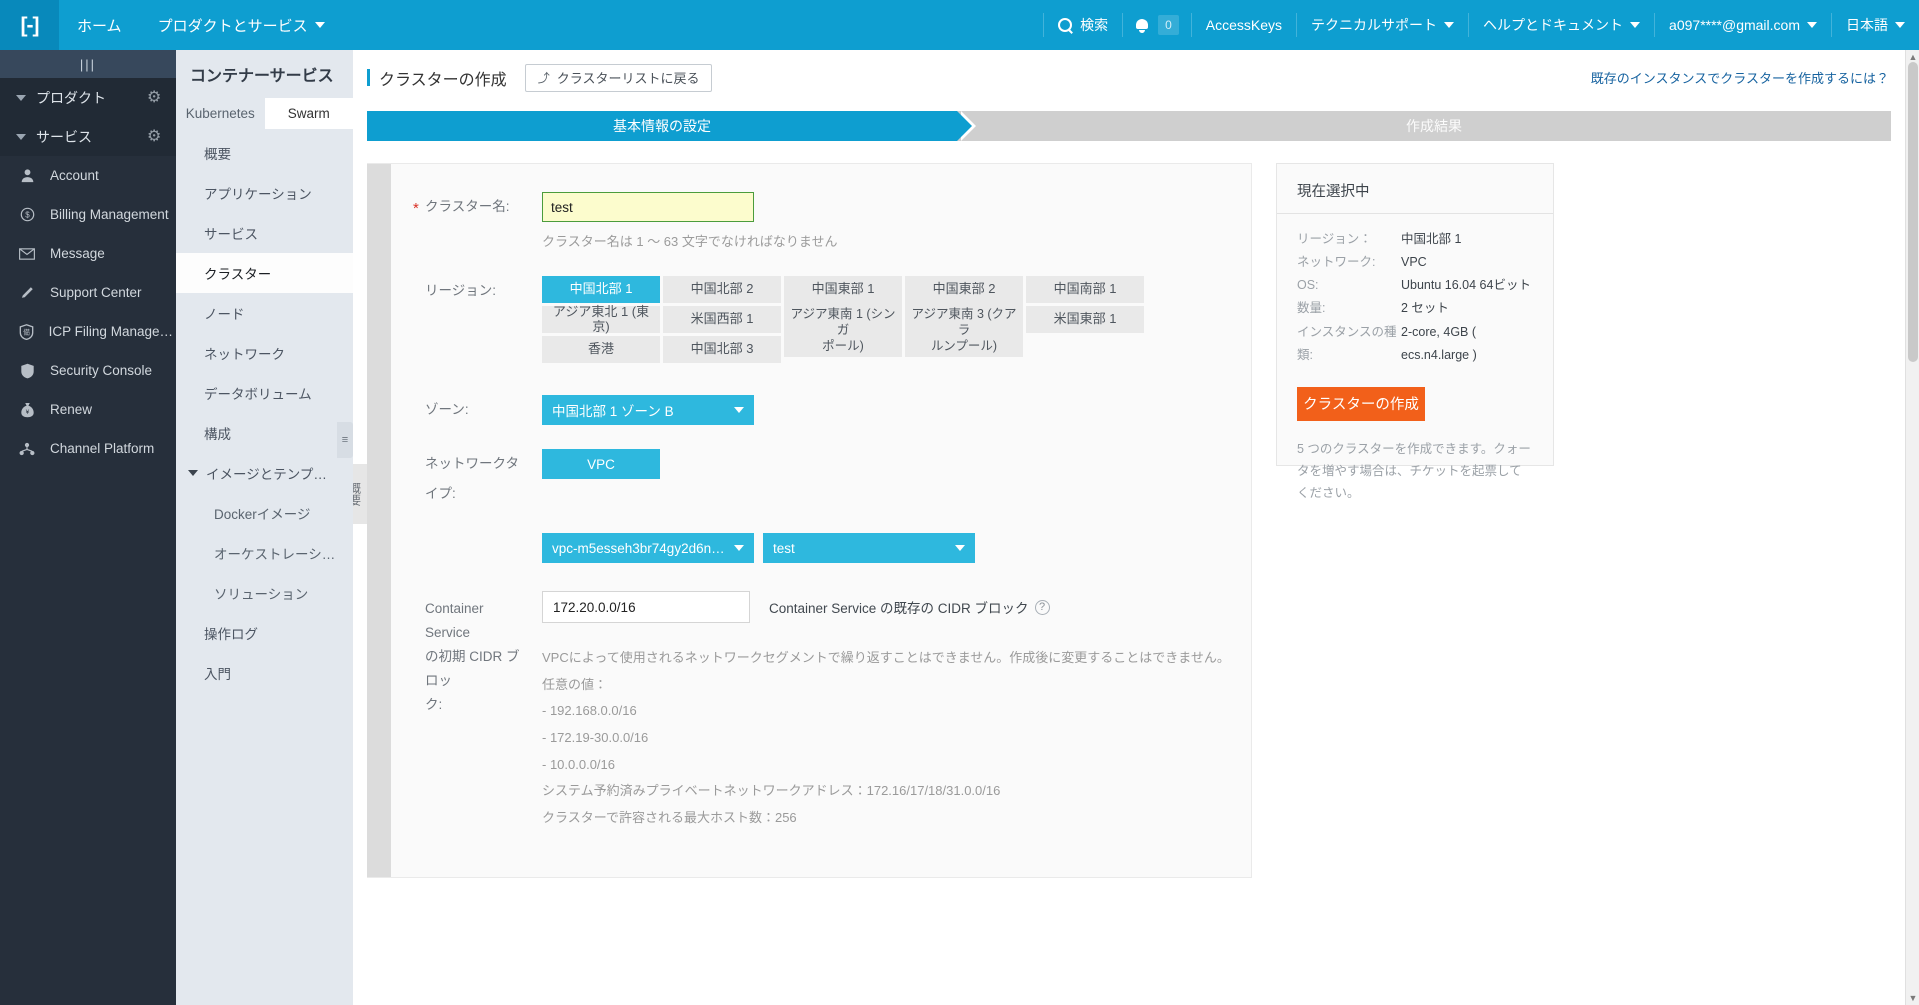 This screenshot has width=1919, height=1005. I want to click on create-cluster-button: クラスターの作成, so click(1361, 403).